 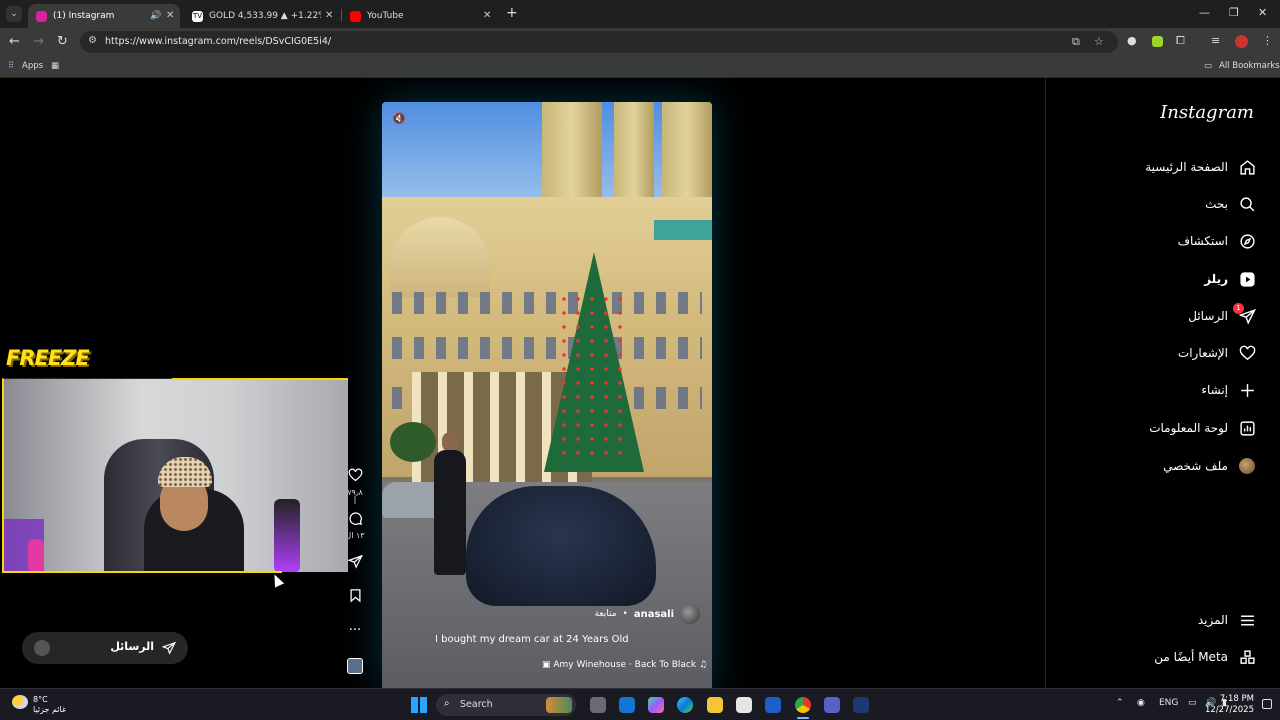 I want to click on sidebar-item-more: المزيد, so click(x=1227, y=620).